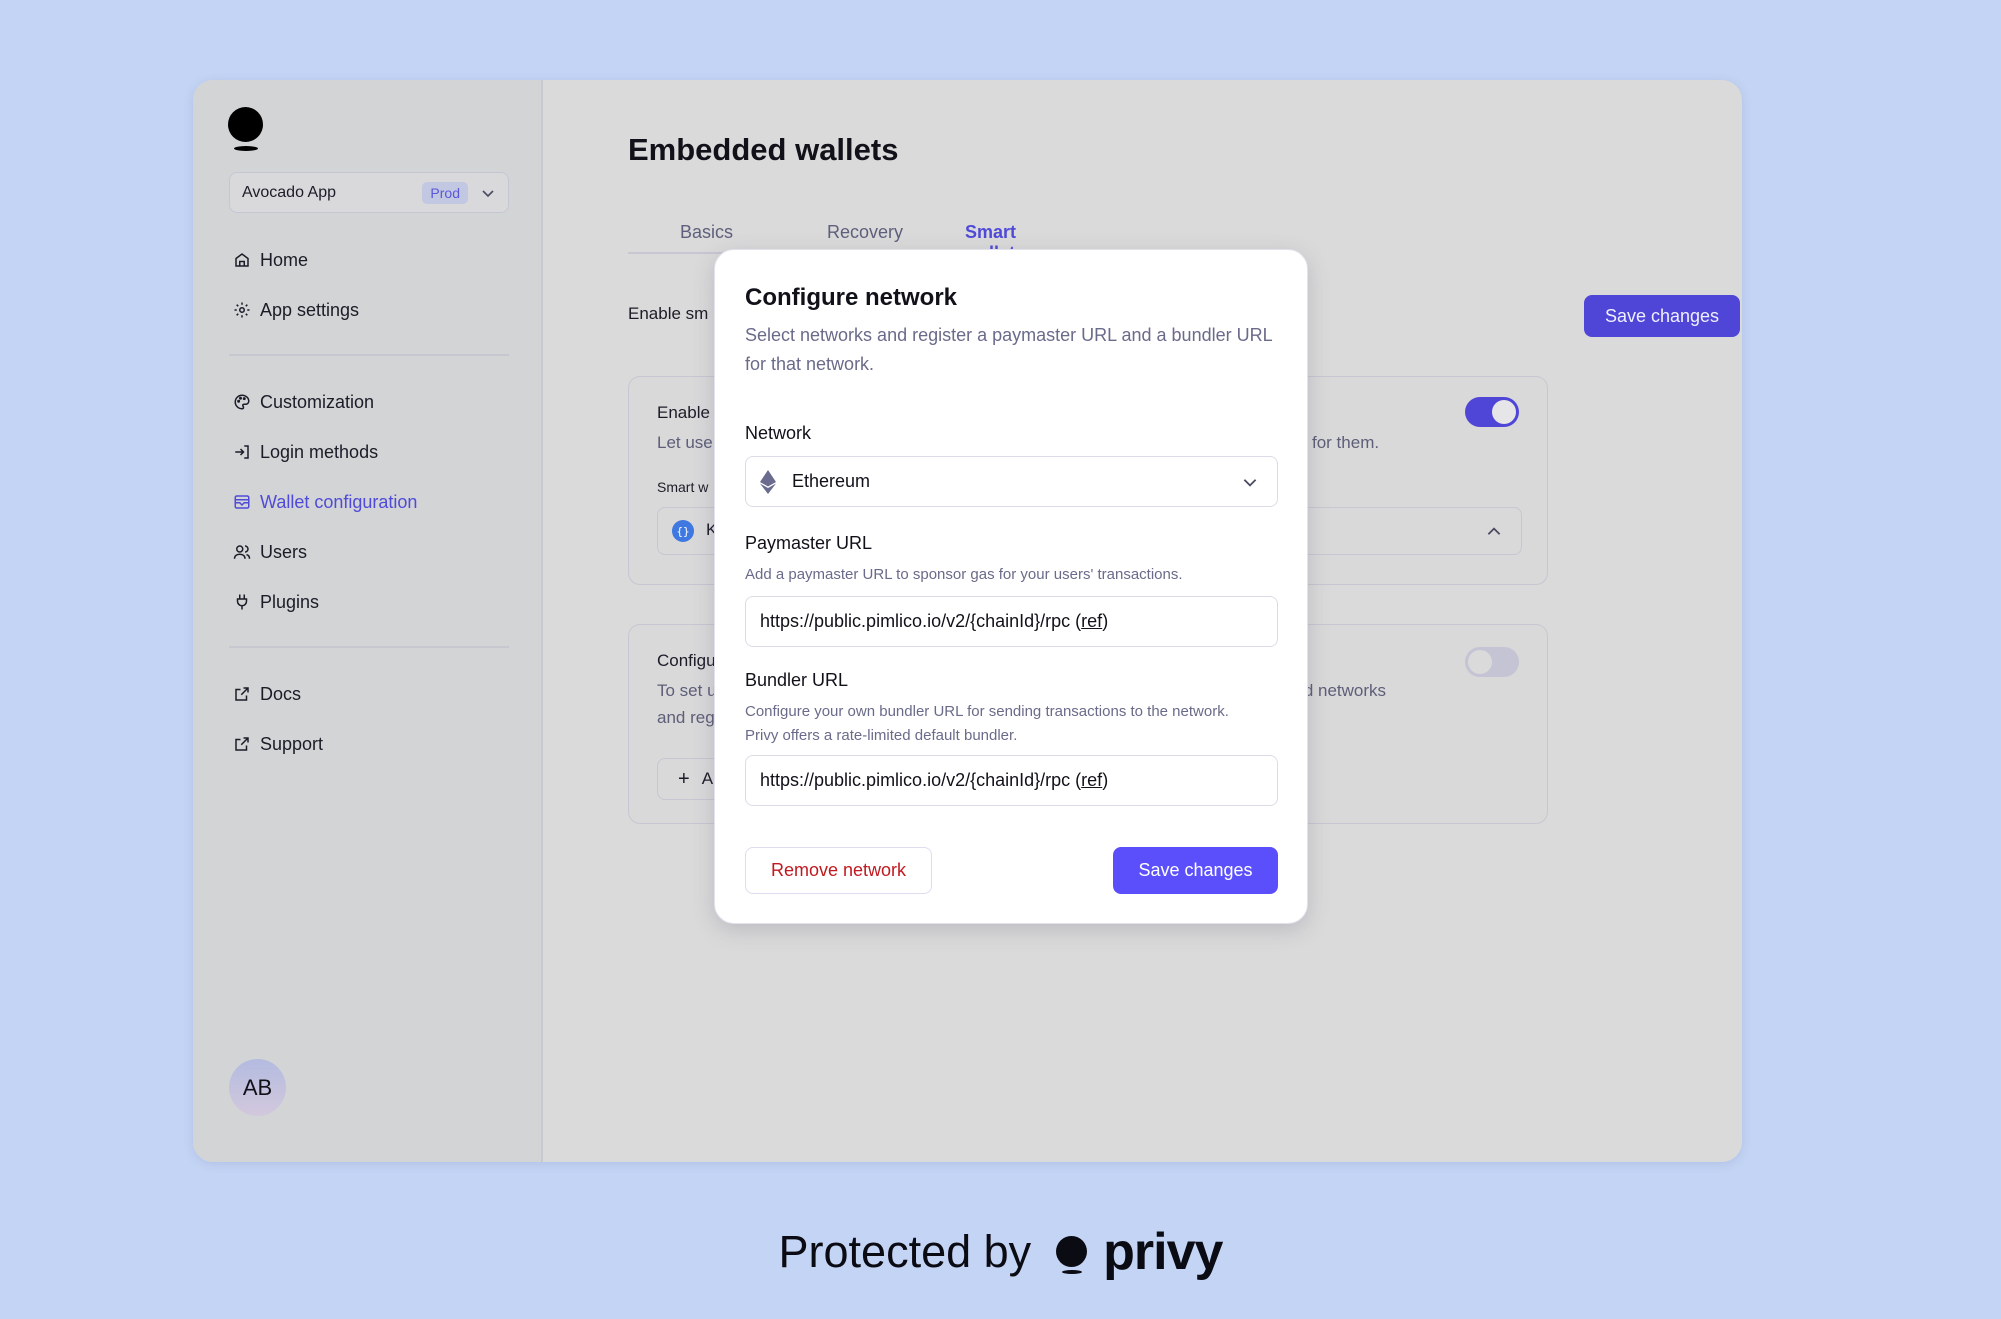 This screenshot has height=1319, width=2001. What do you see at coordinates (668, 313) in the screenshot?
I see `enable-smart-wallets-label: Enable sm` at bounding box center [668, 313].